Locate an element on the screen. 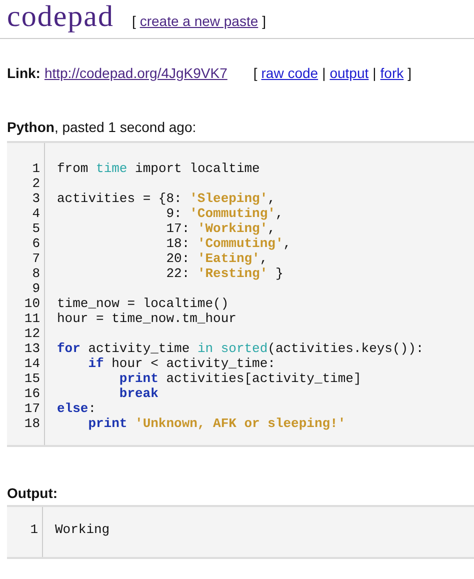  code-line: activities = {8: 'Sleeping', is located at coordinates (166, 198).